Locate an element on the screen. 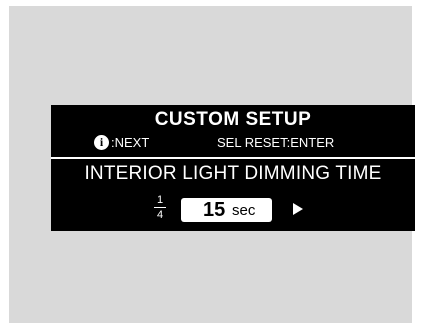 The height and width of the screenshot is (330, 421). hint-row: i :NEXT SEL RESET:ENTER is located at coordinates (233, 143).